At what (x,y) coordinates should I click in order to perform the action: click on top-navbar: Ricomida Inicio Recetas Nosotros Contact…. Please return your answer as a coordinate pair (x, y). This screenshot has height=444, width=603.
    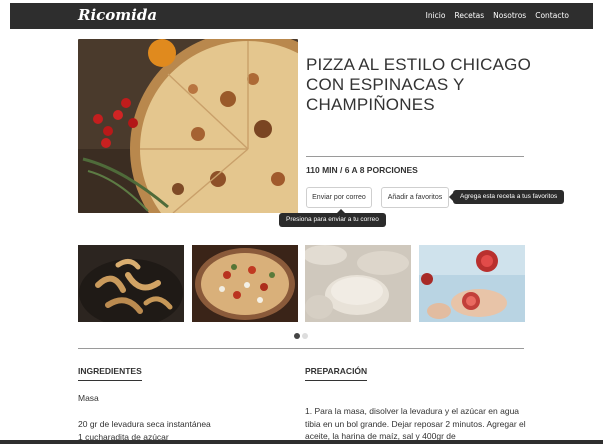
    Looking at the image, I should click on (301, 16).